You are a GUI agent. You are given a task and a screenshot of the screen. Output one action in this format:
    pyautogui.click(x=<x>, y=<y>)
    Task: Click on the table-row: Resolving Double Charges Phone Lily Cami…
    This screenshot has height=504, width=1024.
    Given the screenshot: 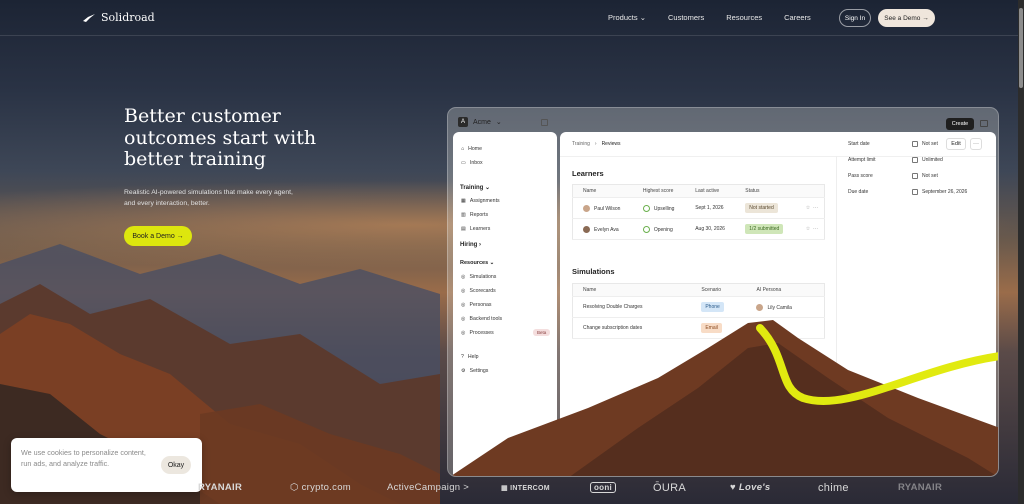 What is the action you would take?
    pyautogui.click(x=698, y=307)
    